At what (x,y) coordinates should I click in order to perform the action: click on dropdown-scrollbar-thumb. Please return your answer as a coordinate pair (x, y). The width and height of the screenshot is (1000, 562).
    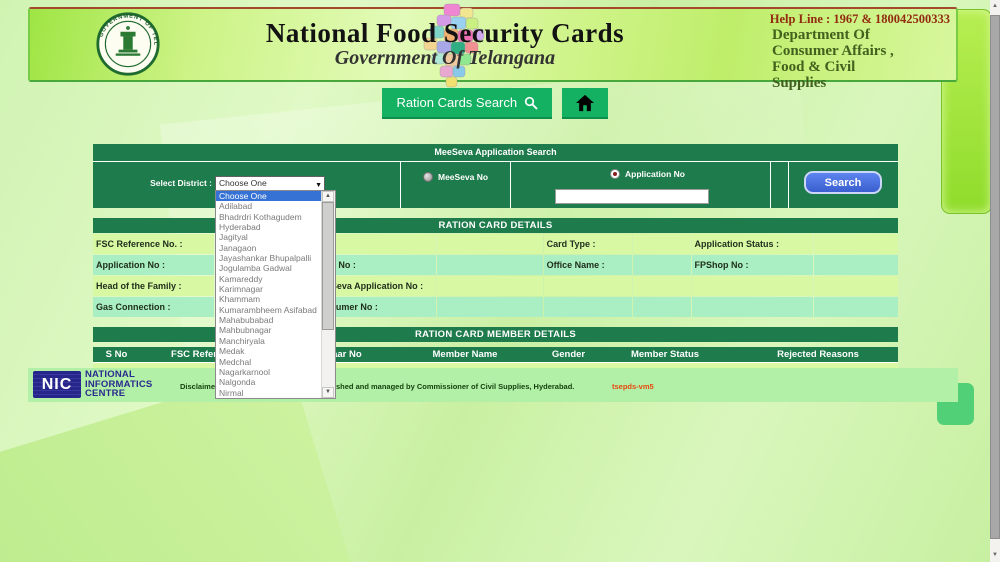
    Looking at the image, I should click on (328, 266).